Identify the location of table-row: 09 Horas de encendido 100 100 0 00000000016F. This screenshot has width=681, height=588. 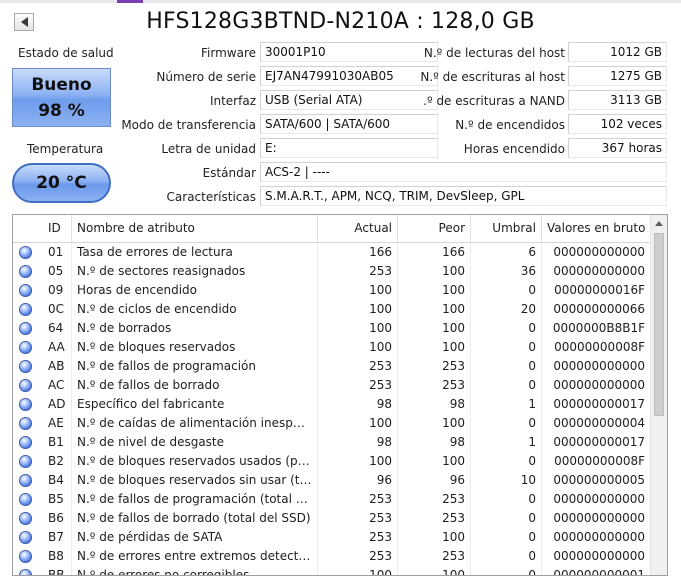
(331, 290).